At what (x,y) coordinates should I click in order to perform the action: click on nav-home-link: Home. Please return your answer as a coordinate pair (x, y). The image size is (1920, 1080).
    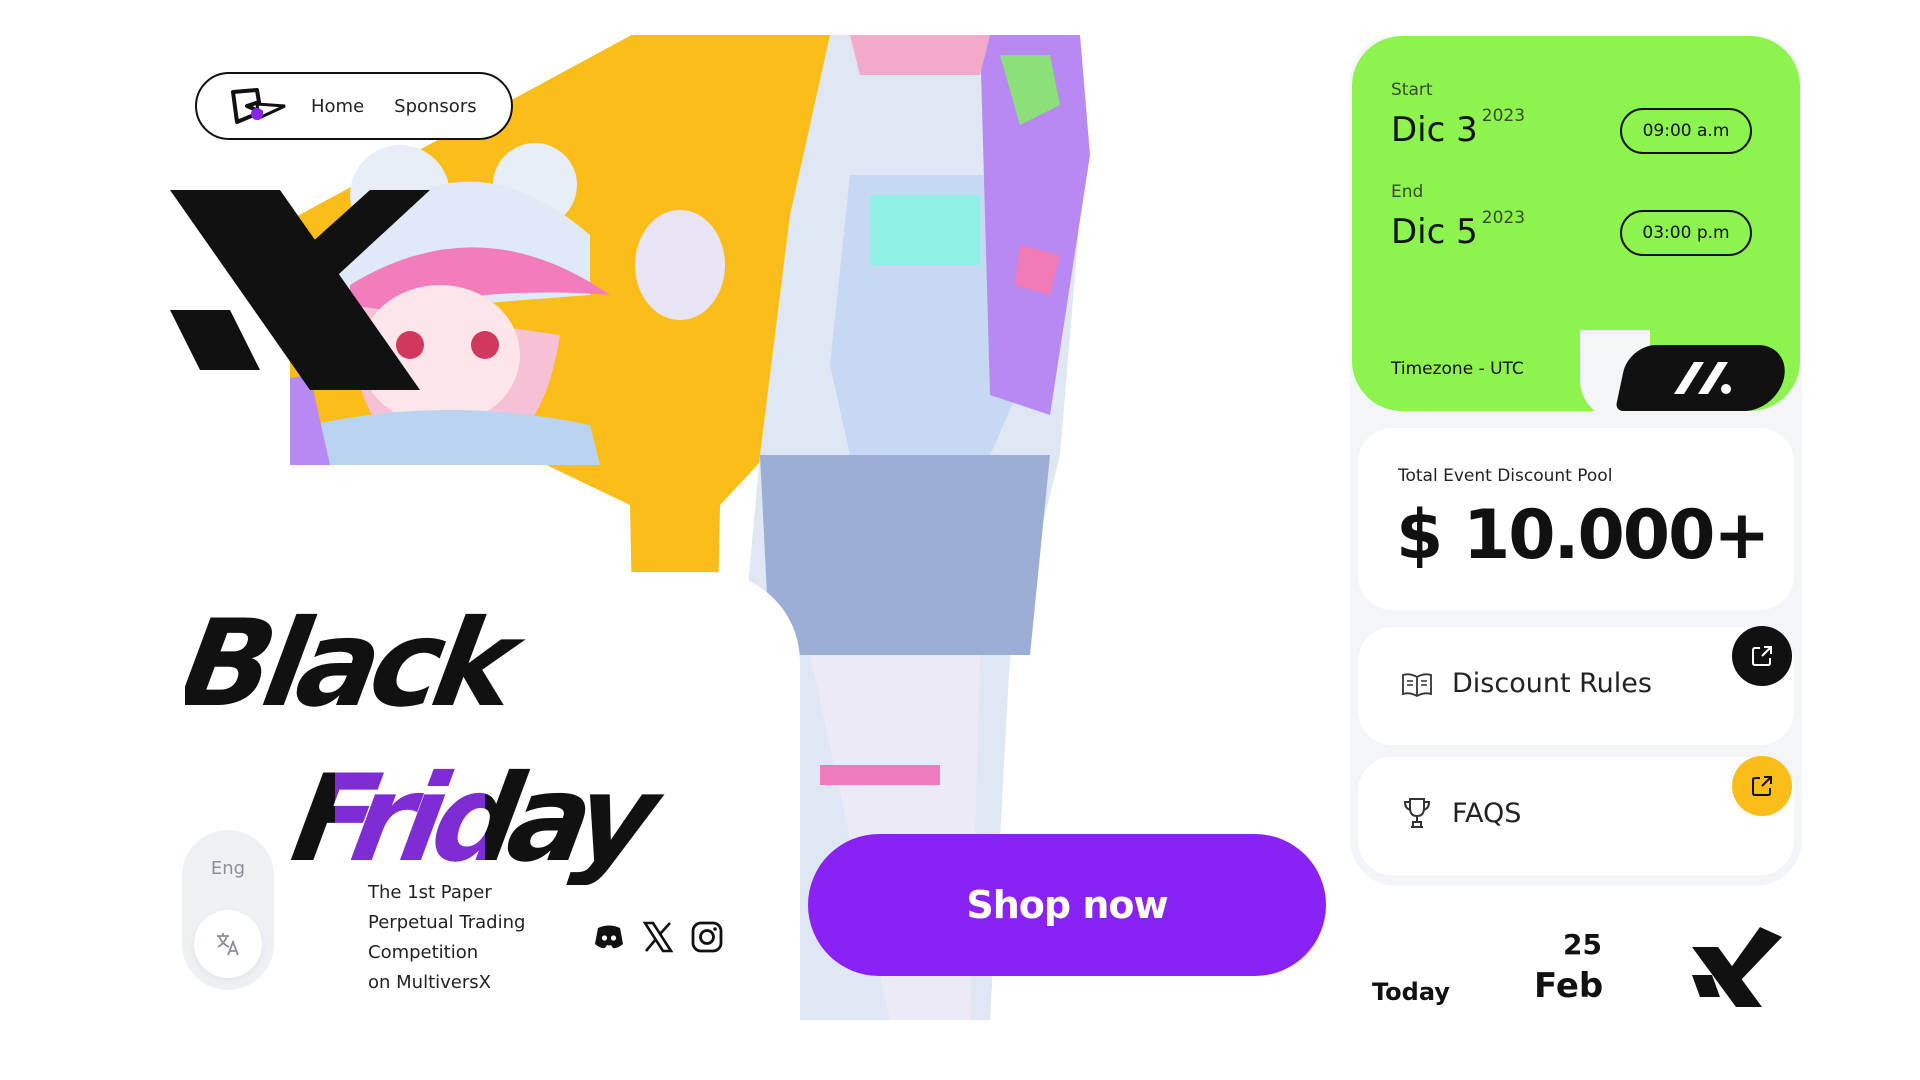
    Looking at the image, I should click on (337, 106).